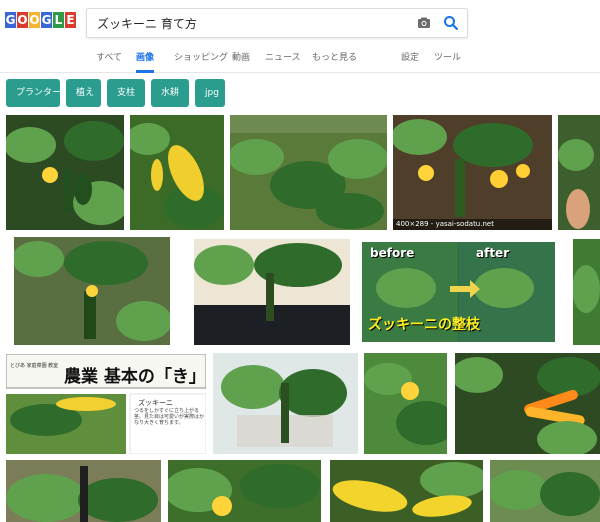 This screenshot has height=522, width=600. Describe the element at coordinates (458, 292) in the screenshot. I see `image-result: before after ズッキーニの整枝` at that location.